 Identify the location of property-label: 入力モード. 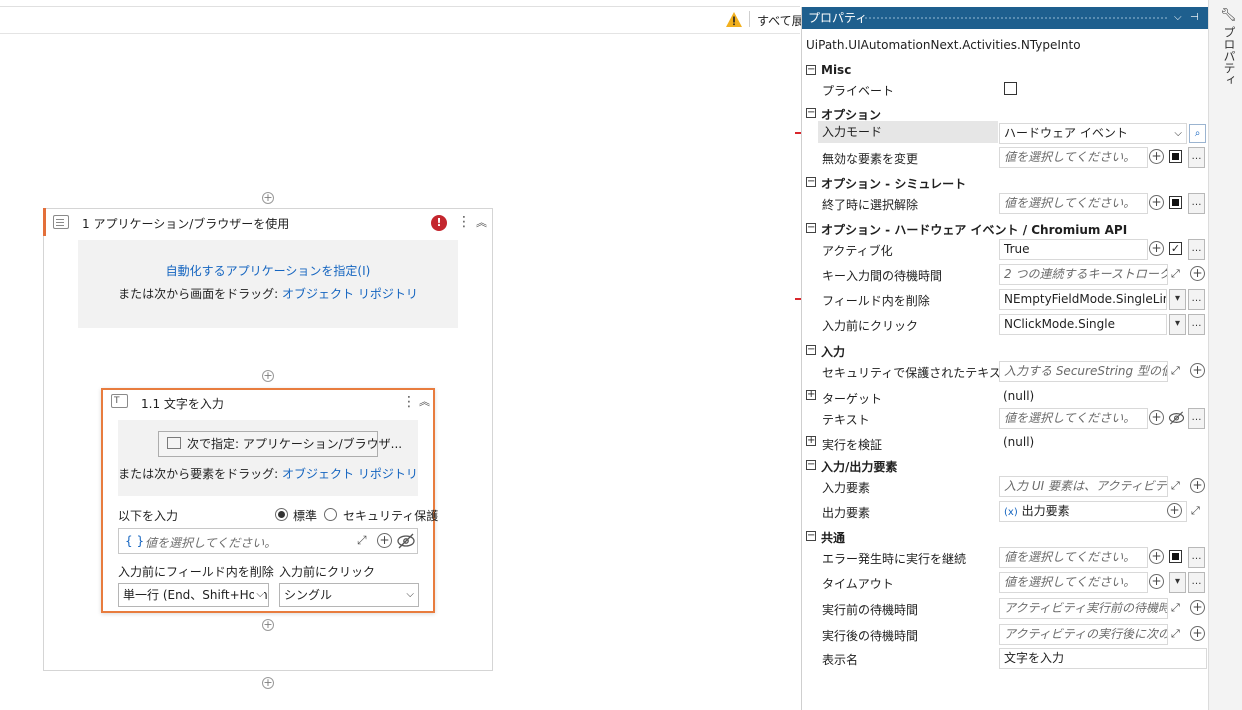
(908, 132).